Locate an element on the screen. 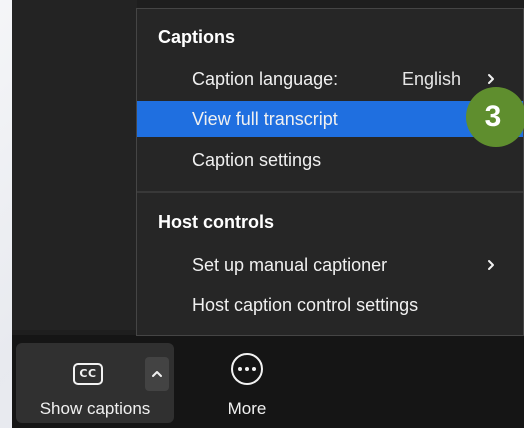  menu-item-manual-captioner: Set up manual captioner is located at coordinates (330, 265).